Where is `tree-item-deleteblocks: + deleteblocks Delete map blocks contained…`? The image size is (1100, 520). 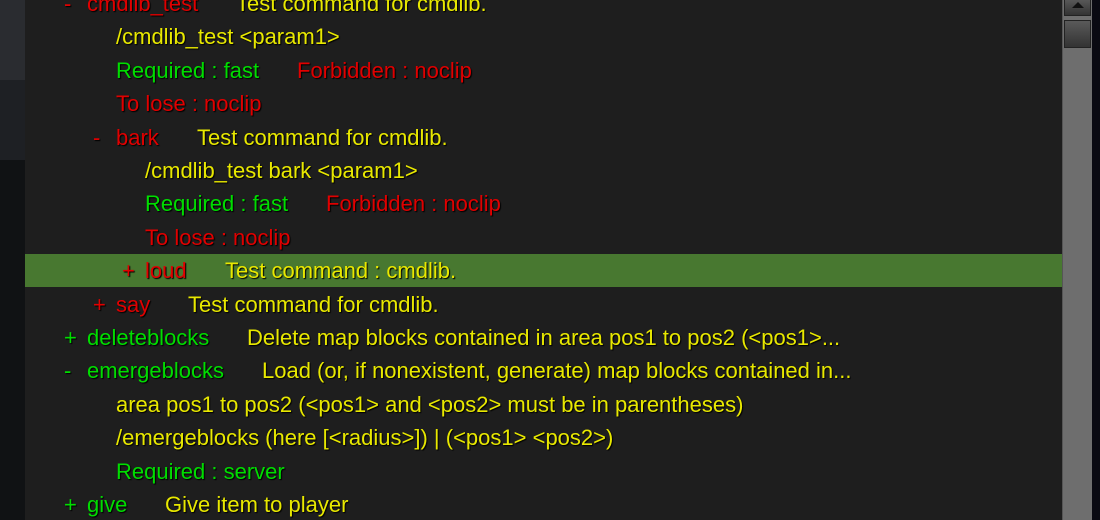 tree-item-deleteblocks: + deleteblocks Delete map blocks contained… is located at coordinates (543, 337).